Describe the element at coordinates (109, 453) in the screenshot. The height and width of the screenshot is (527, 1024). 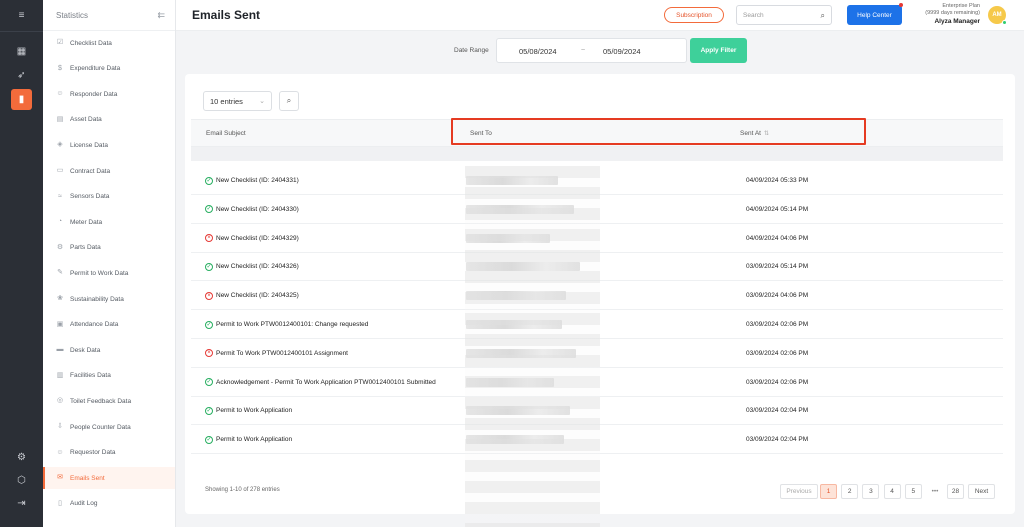
I see `sidebar-item-requestor-data: ☺ Requestor Data` at that location.